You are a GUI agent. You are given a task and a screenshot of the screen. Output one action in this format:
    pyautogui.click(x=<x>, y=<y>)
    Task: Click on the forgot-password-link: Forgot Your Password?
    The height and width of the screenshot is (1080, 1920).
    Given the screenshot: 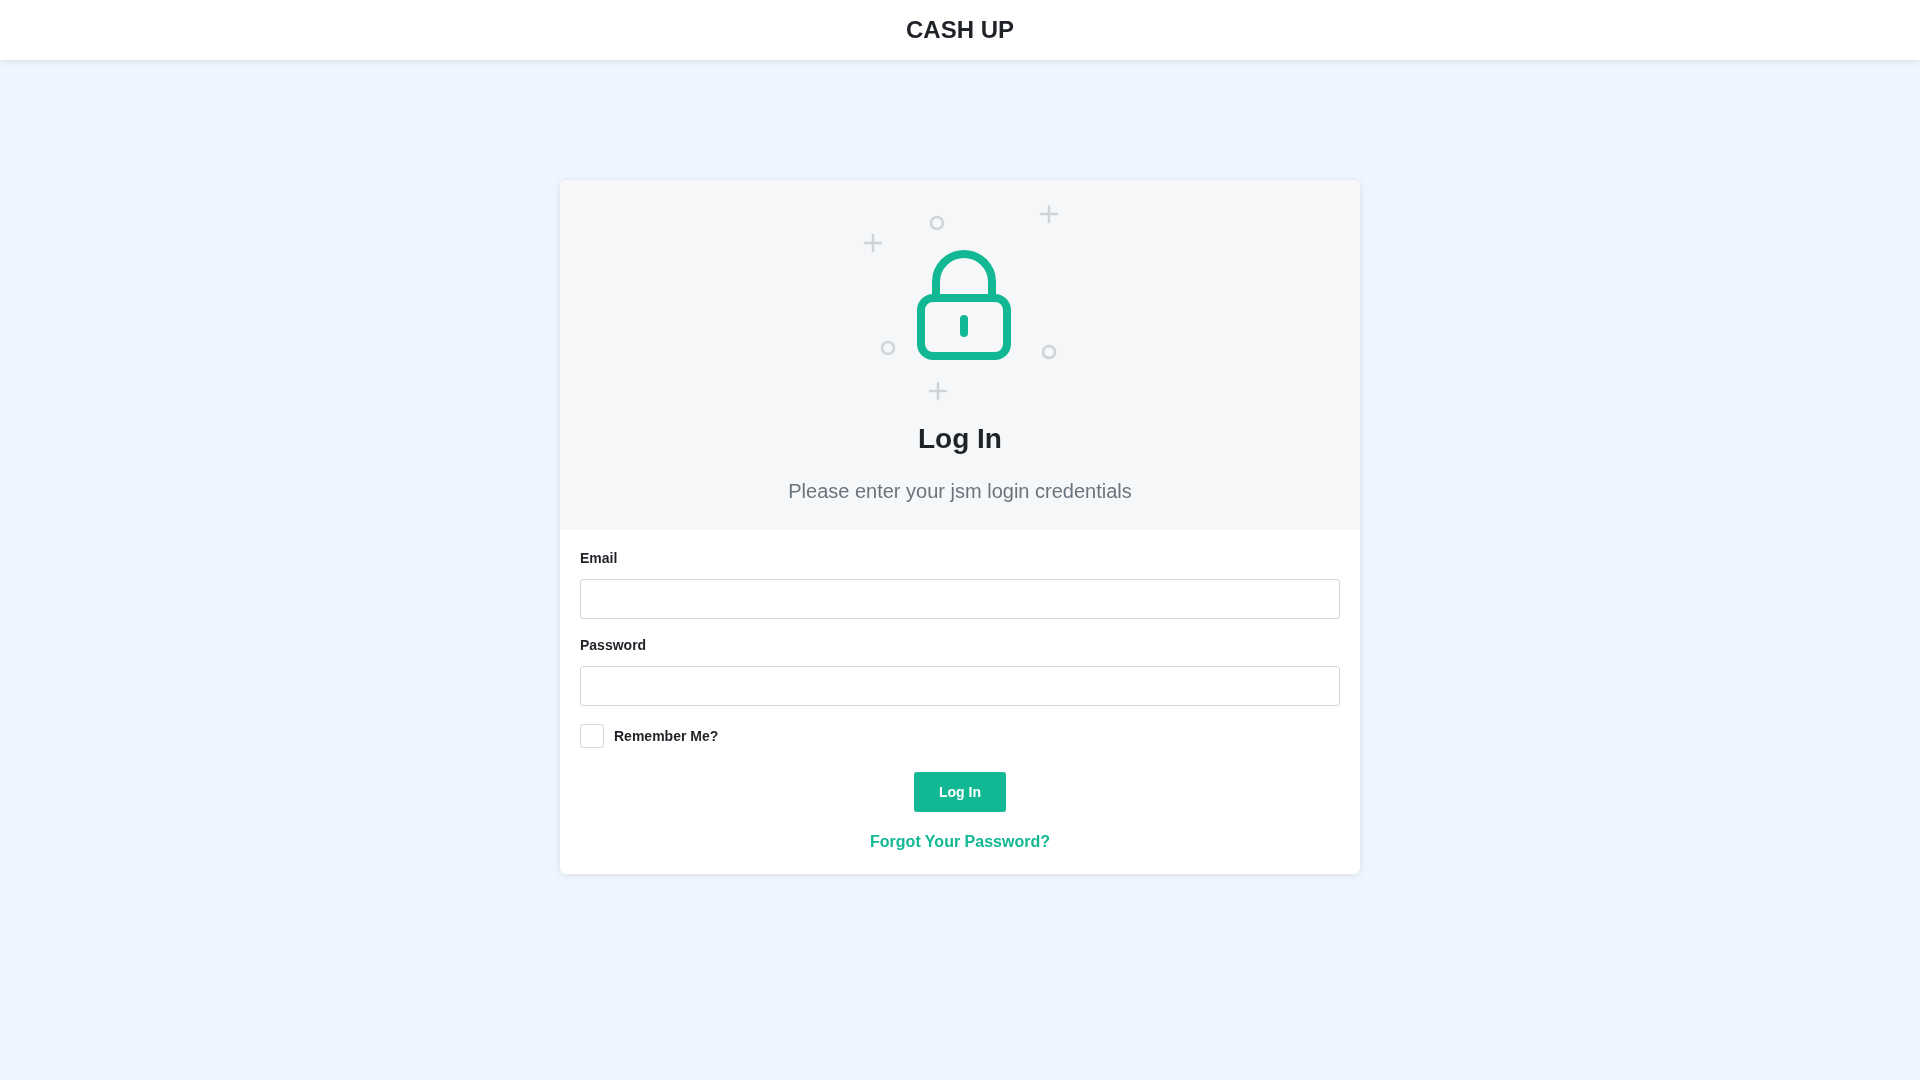 What is the action you would take?
    pyautogui.click(x=960, y=842)
    